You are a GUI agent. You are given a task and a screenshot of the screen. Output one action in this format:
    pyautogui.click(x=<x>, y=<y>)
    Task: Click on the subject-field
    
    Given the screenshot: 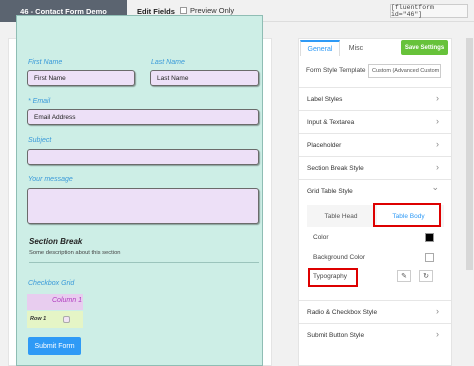 What is the action you would take?
    pyautogui.click(x=143, y=157)
    